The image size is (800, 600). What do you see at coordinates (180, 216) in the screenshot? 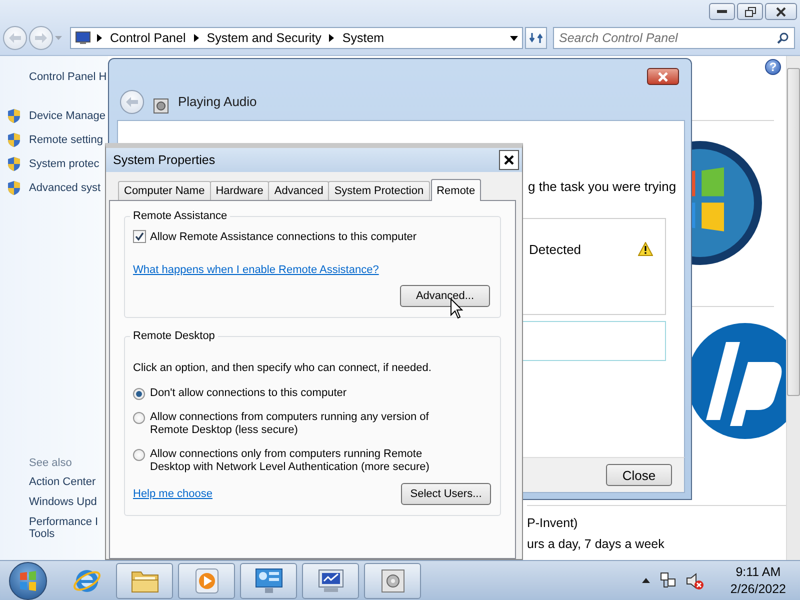
I see `group-heading: Remote Assistance` at bounding box center [180, 216].